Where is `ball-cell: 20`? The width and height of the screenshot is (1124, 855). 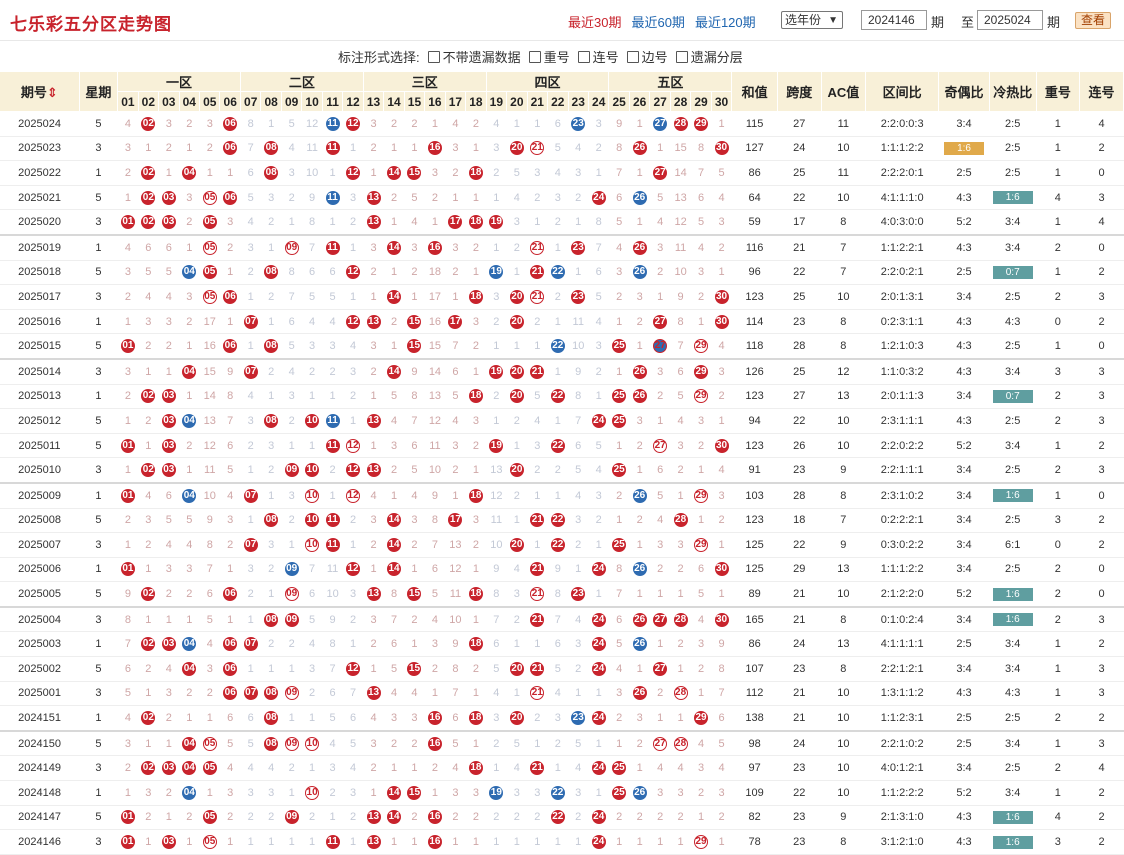 ball-cell: 20 is located at coordinates (517, 669).